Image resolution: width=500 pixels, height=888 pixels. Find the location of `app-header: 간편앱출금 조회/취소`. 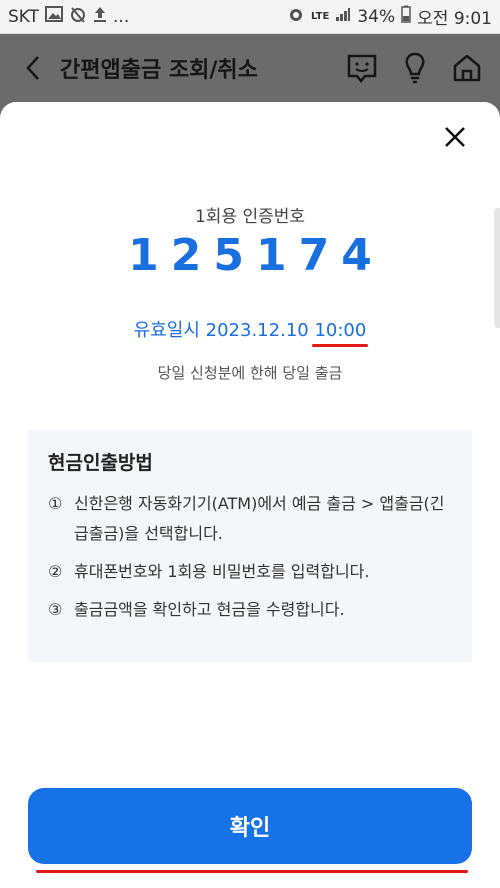

app-header: 간편앱출금 조회/취소 is located at coordinates (250, 68).